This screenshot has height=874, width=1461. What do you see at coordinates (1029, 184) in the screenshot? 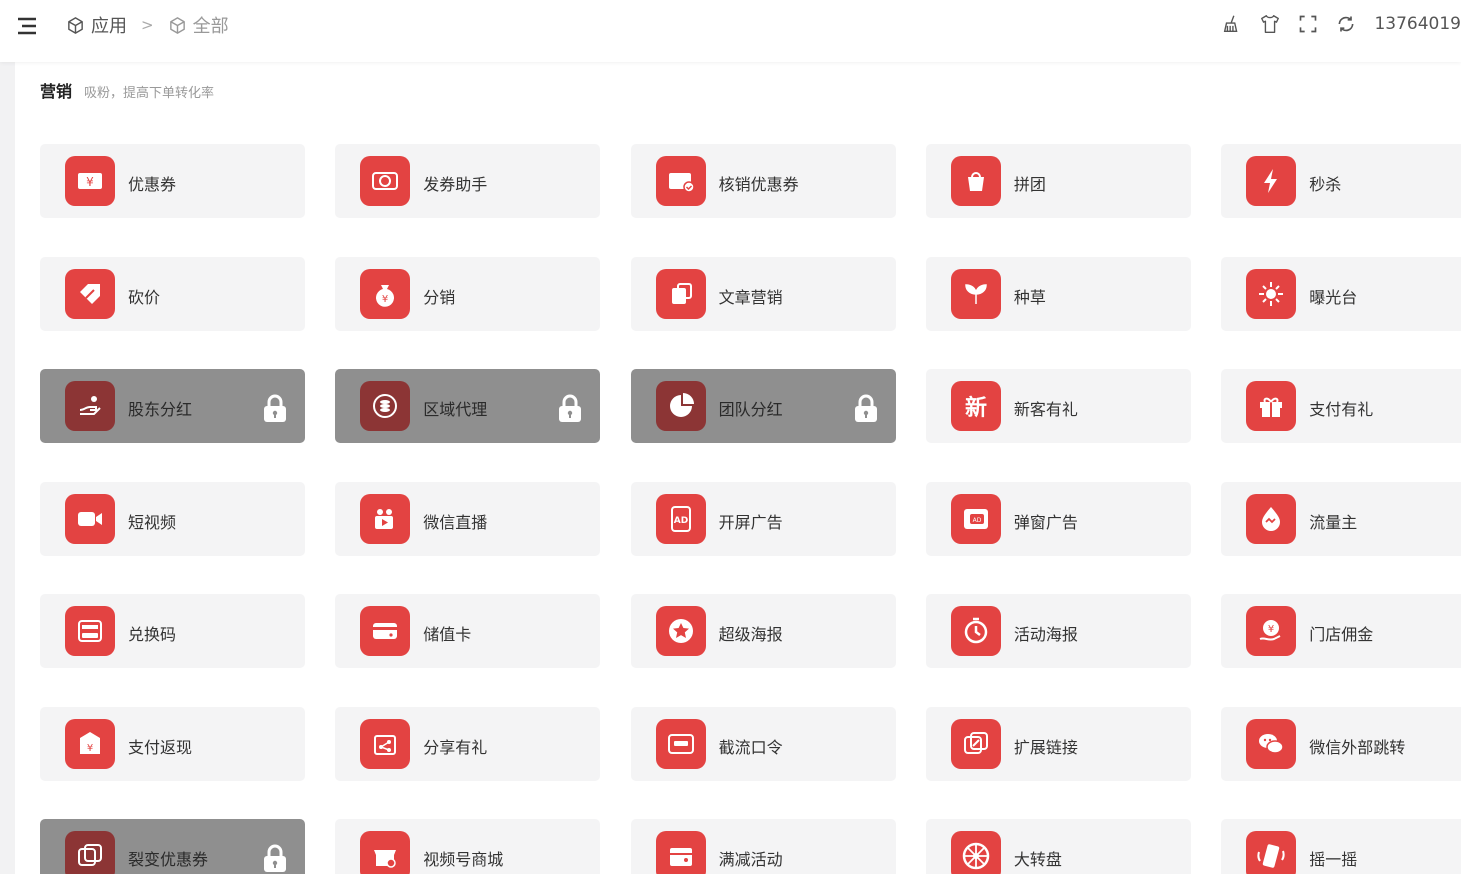
I see `app-card-label: 拼团` at bounding box center [1029, 184].